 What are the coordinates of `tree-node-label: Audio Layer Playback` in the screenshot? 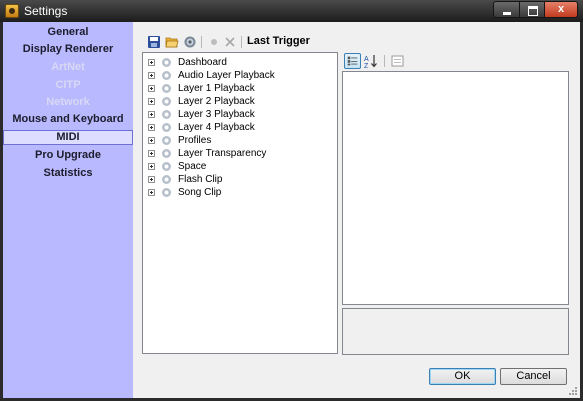 It's located at (226, 75).